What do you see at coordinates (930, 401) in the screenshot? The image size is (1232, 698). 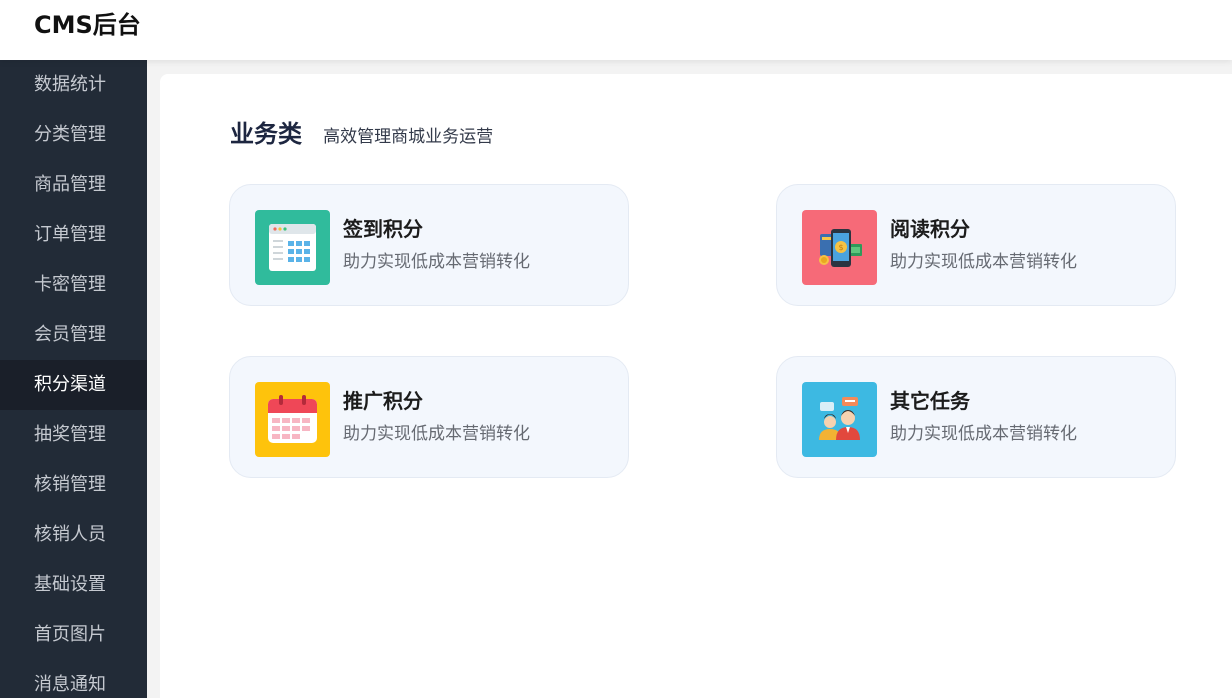 I see `card-title: 其它任务` at bounding box center [930, 401].